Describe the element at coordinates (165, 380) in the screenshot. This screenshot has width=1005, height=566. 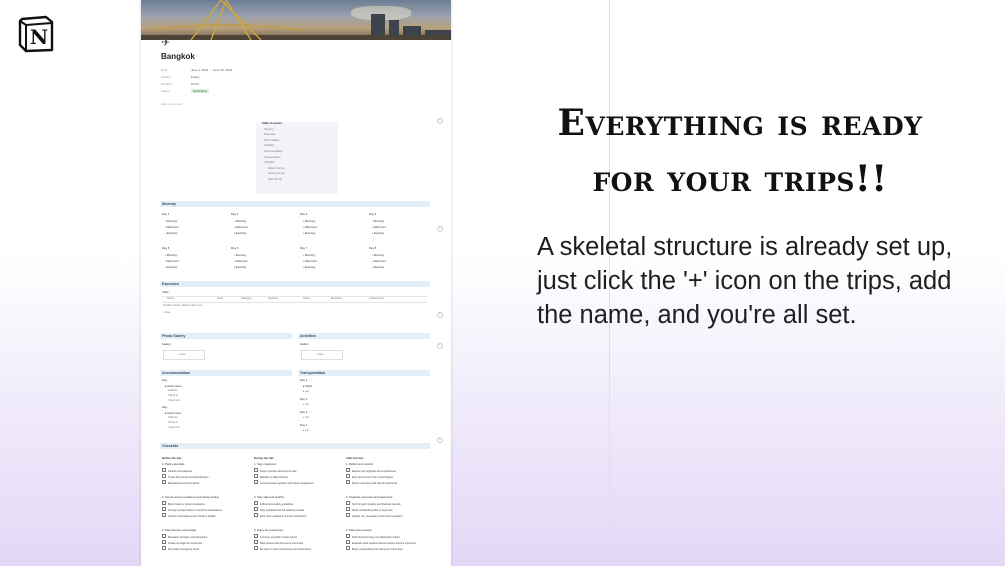
I see `accommodation-day: Day:` at that location.